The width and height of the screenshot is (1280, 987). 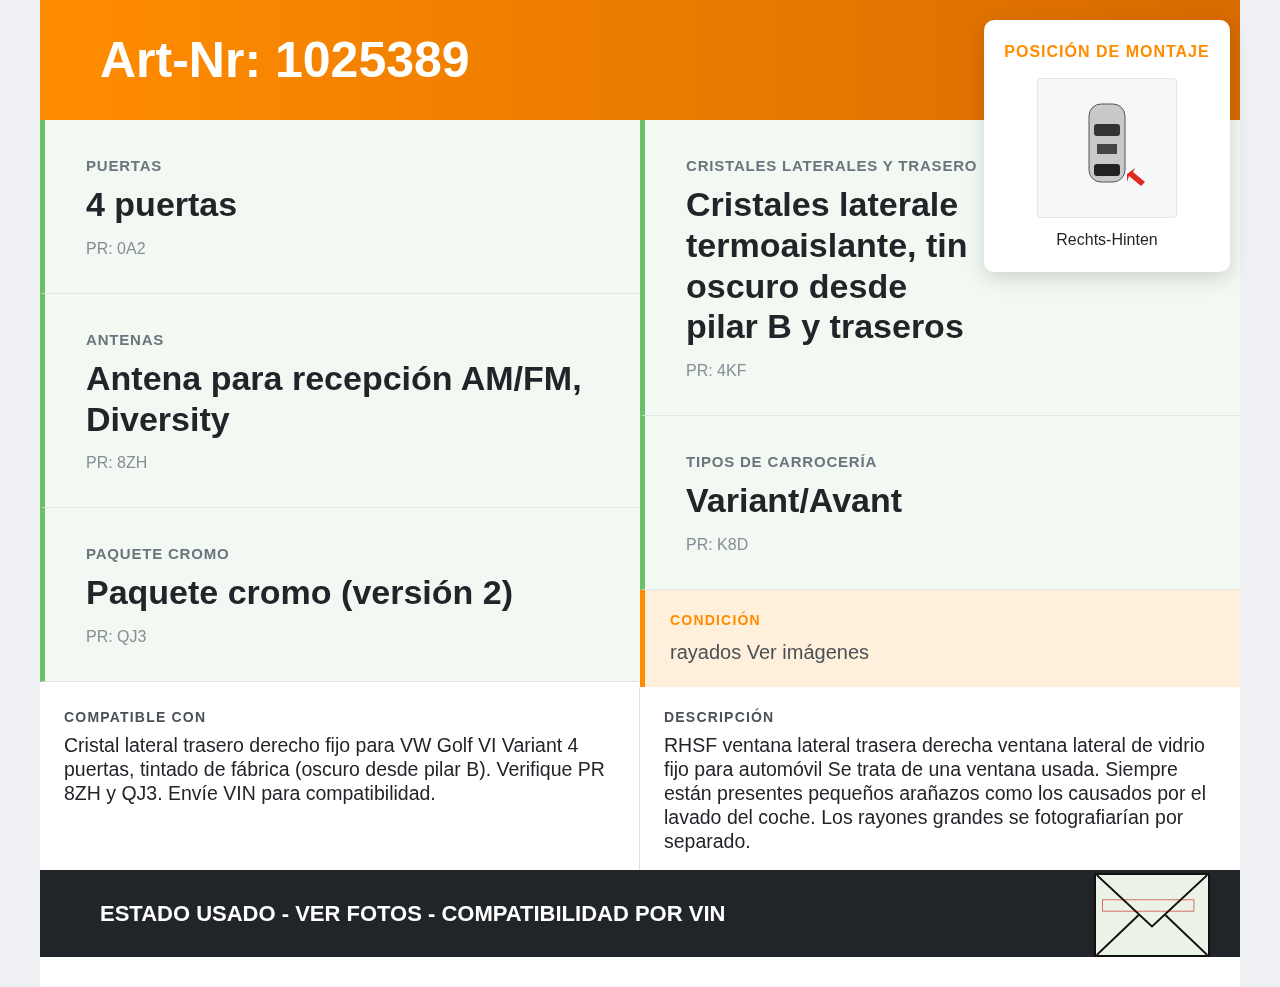 What do you see at coordinates (125, 339) in the screenshot?
I see `feature-label: ANTENAS` at bounding box center [125, 339].